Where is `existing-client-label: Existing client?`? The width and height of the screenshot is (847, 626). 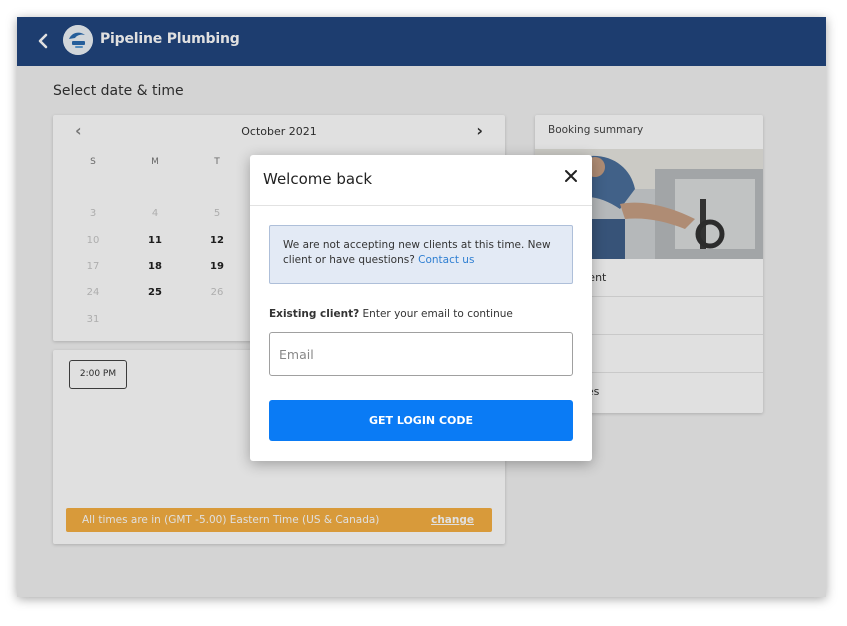 existing-client-label: Existing client? is located at coordinates (314, 314).